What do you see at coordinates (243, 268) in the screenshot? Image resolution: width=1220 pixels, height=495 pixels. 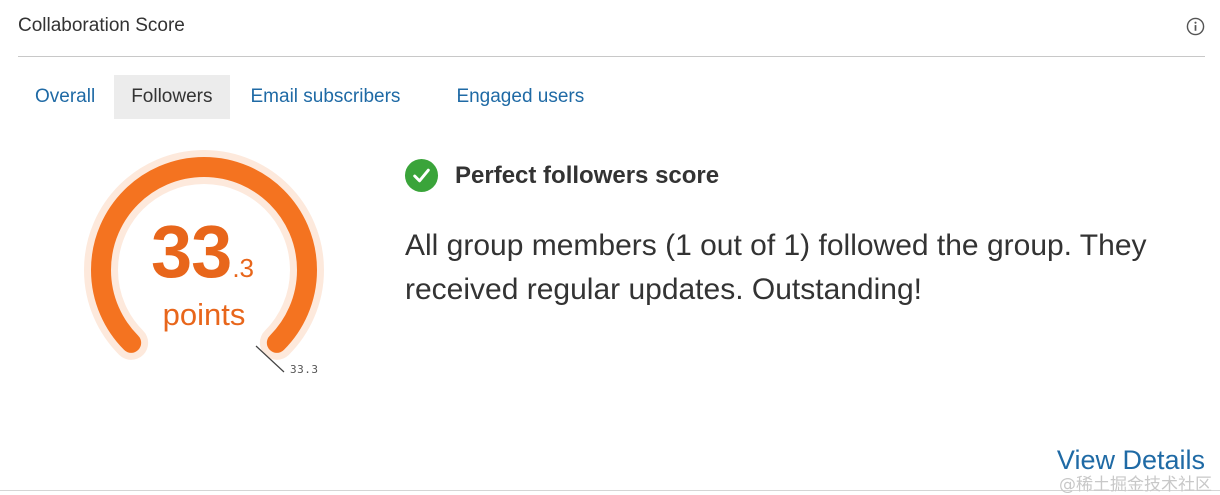 I see `gauge-value-decimal: .3` at bounding box center [243, 268].